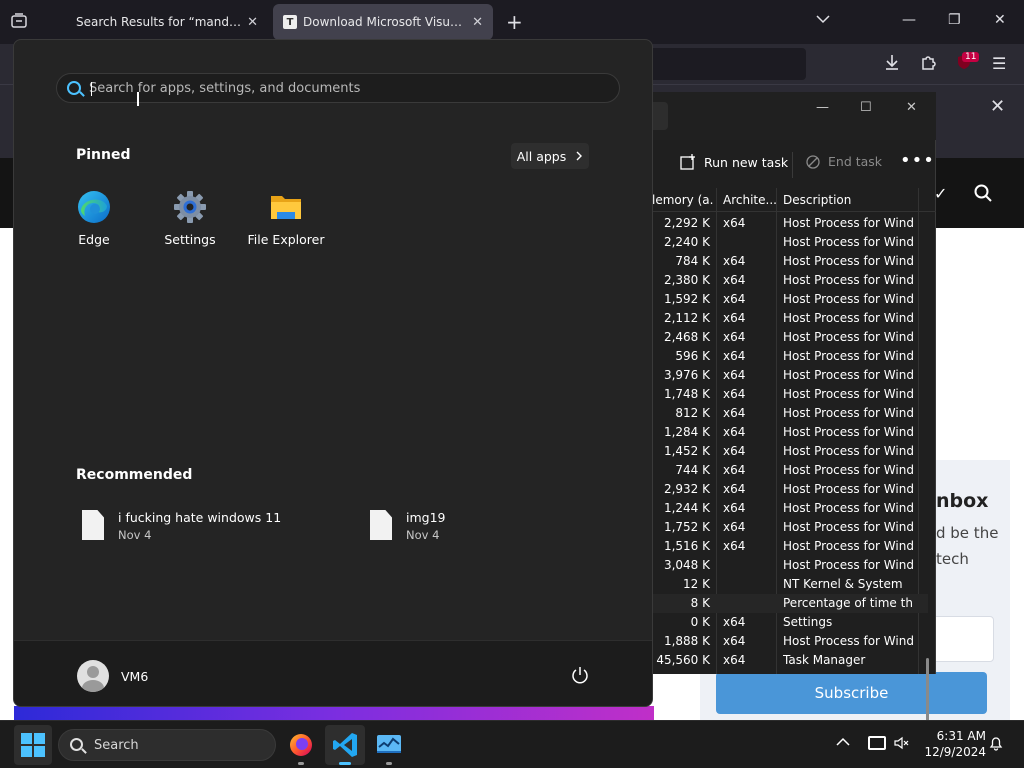  Describe the element at coordinates (686, 280) in the screenshot. I see `memory-cell: 2,380 K` at that location.